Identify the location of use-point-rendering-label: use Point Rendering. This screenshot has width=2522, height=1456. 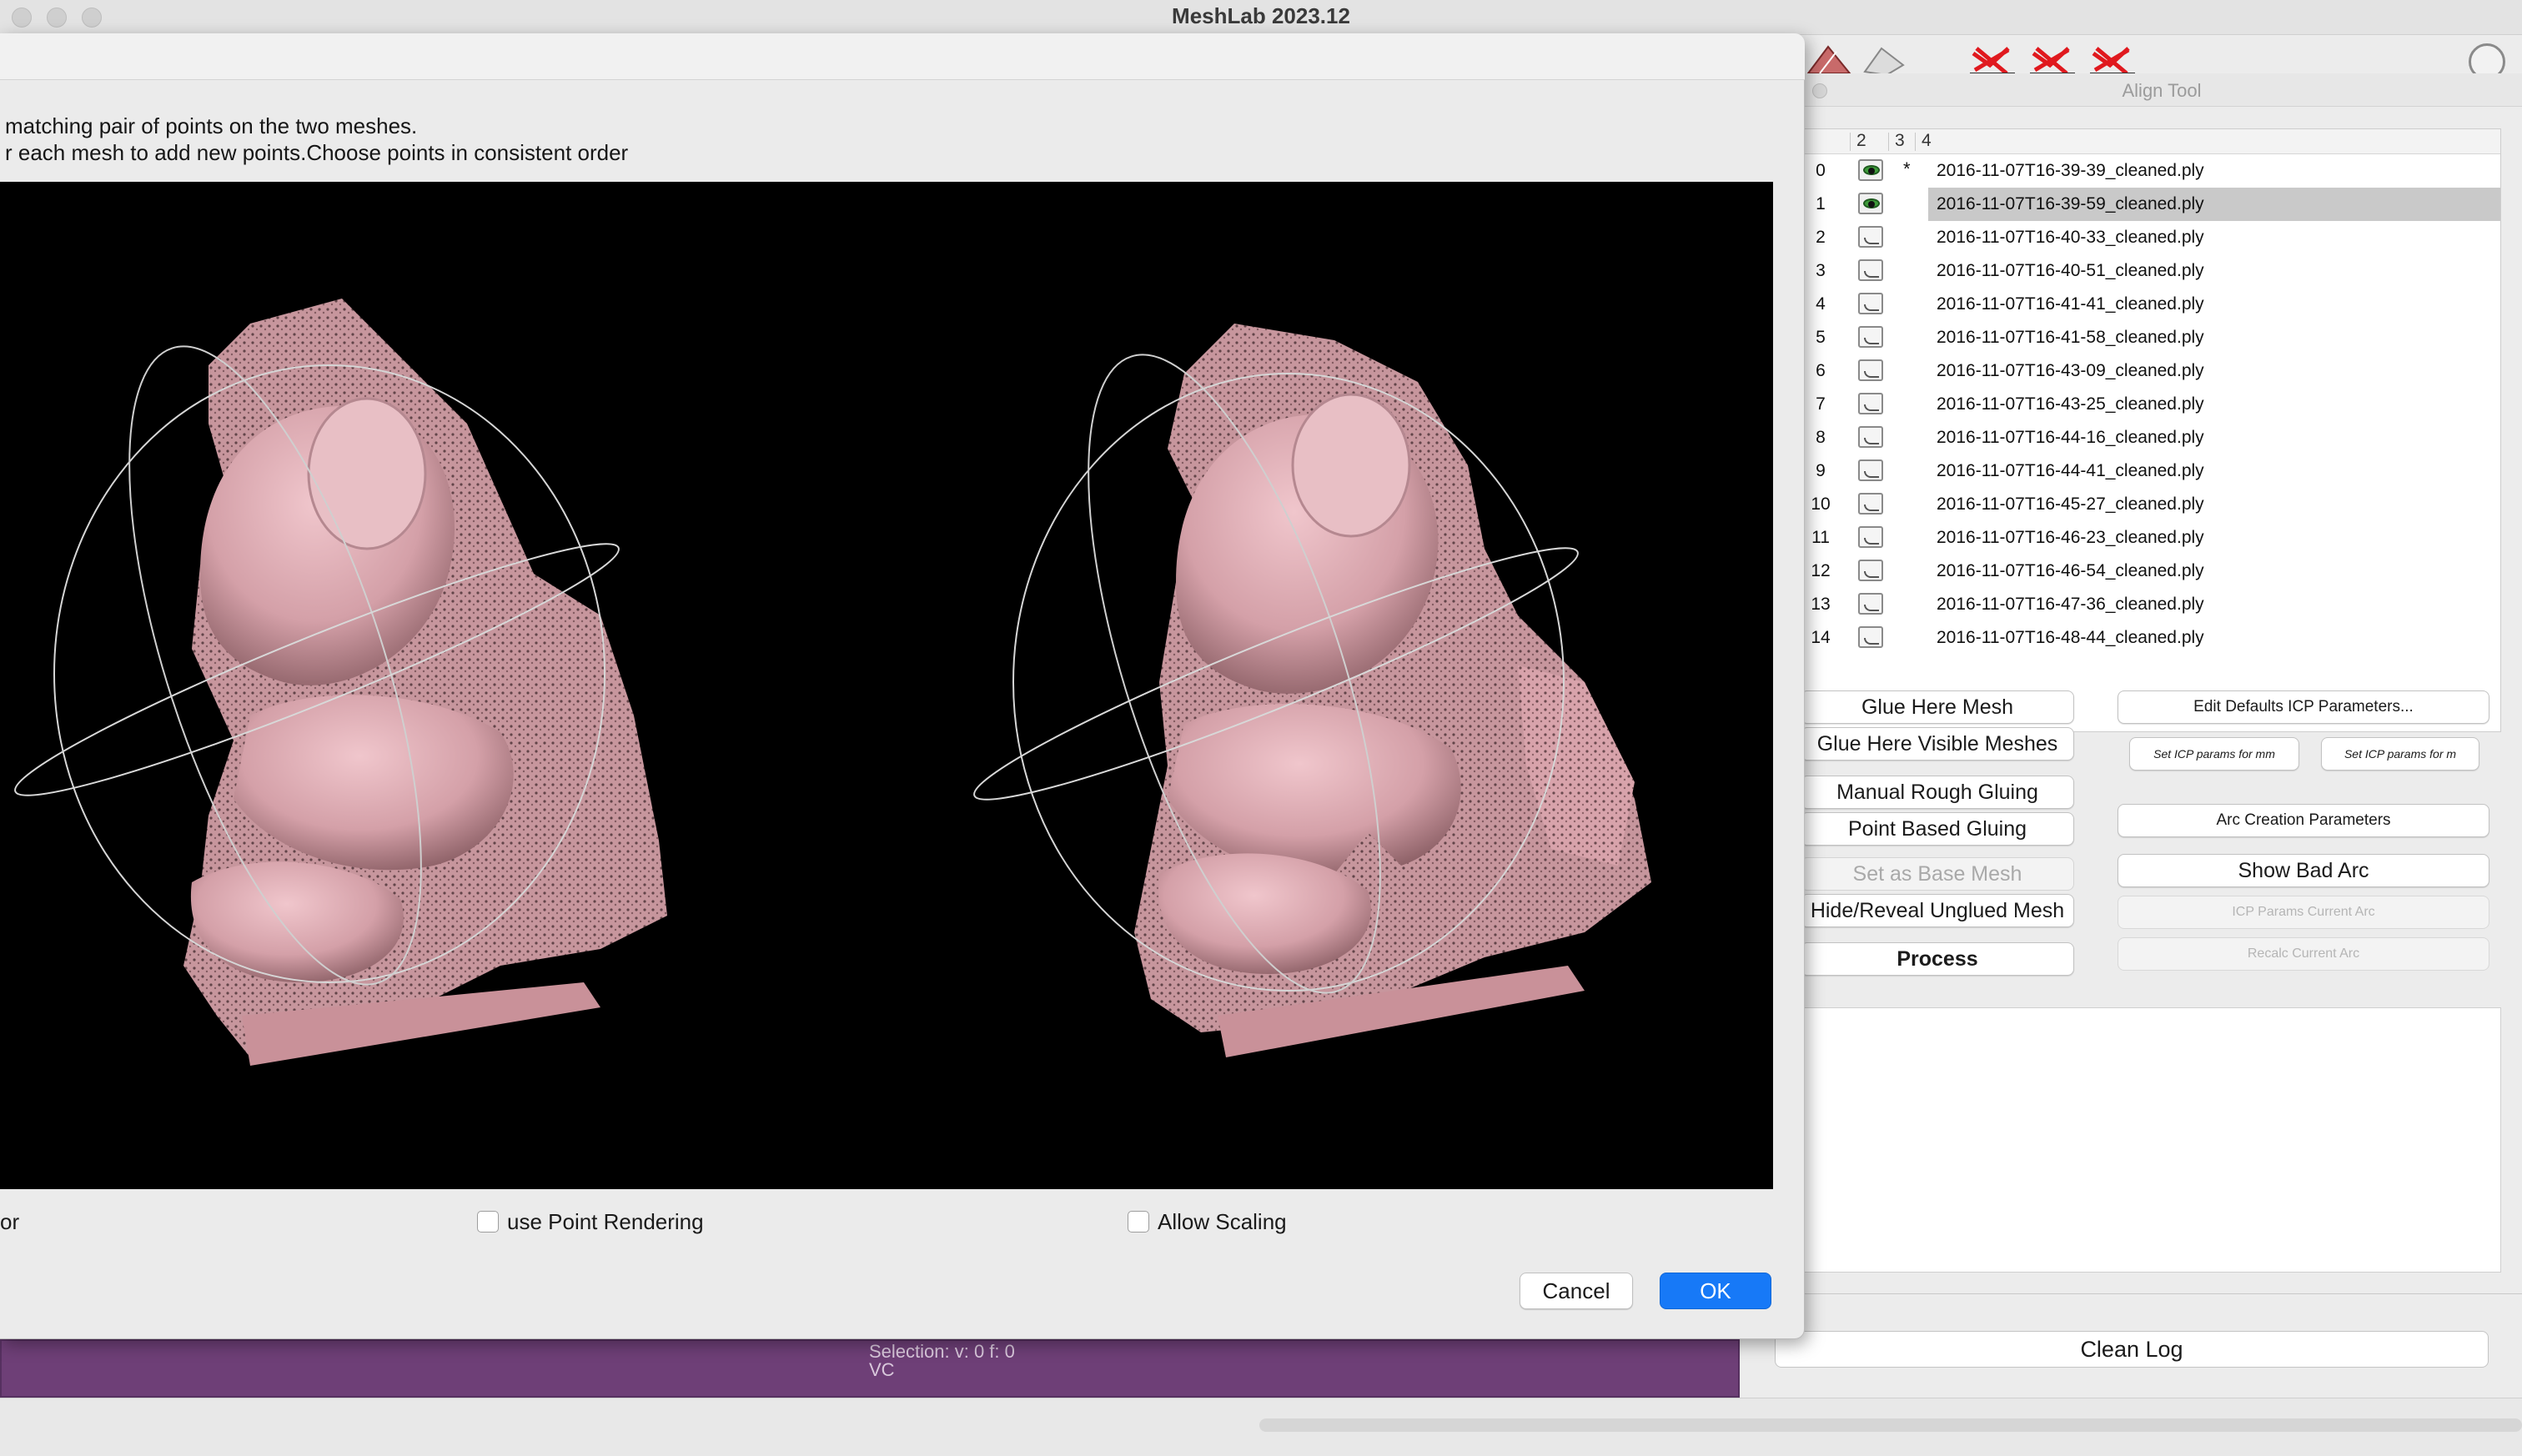
(605, 1222).